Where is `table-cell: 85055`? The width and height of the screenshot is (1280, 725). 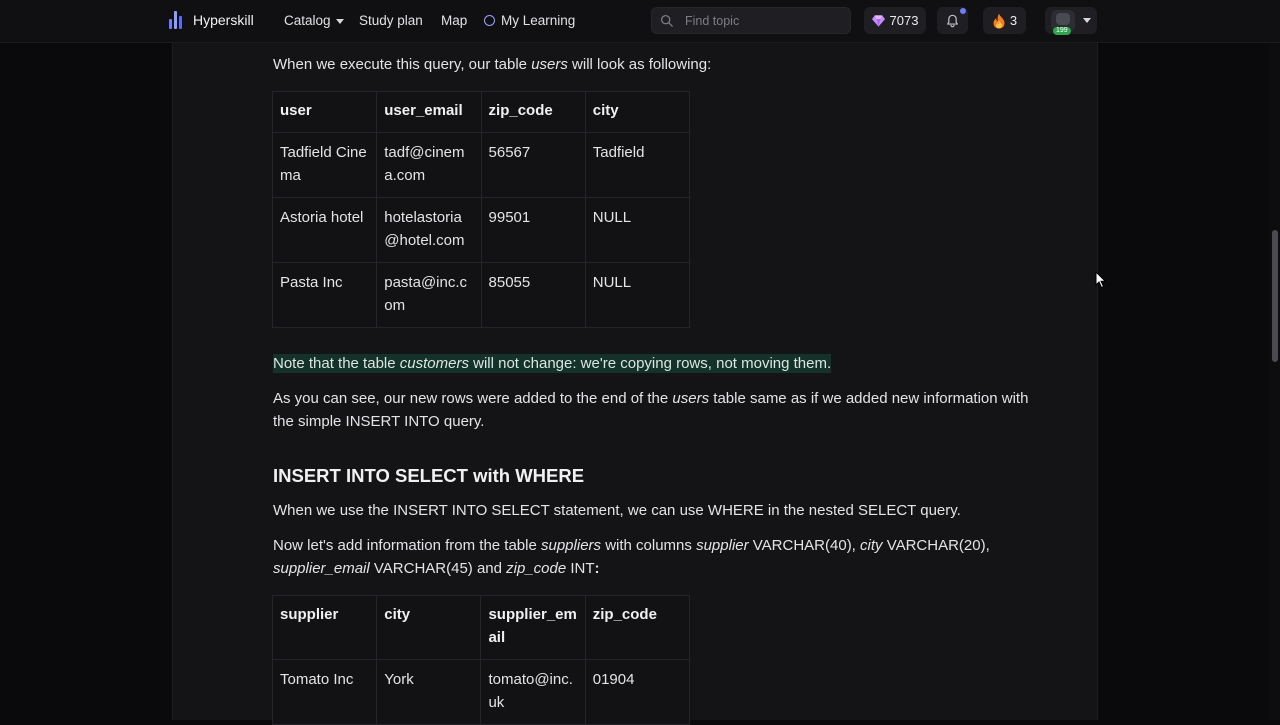 table-cell: 85055 is located at coordinates (533, 295).